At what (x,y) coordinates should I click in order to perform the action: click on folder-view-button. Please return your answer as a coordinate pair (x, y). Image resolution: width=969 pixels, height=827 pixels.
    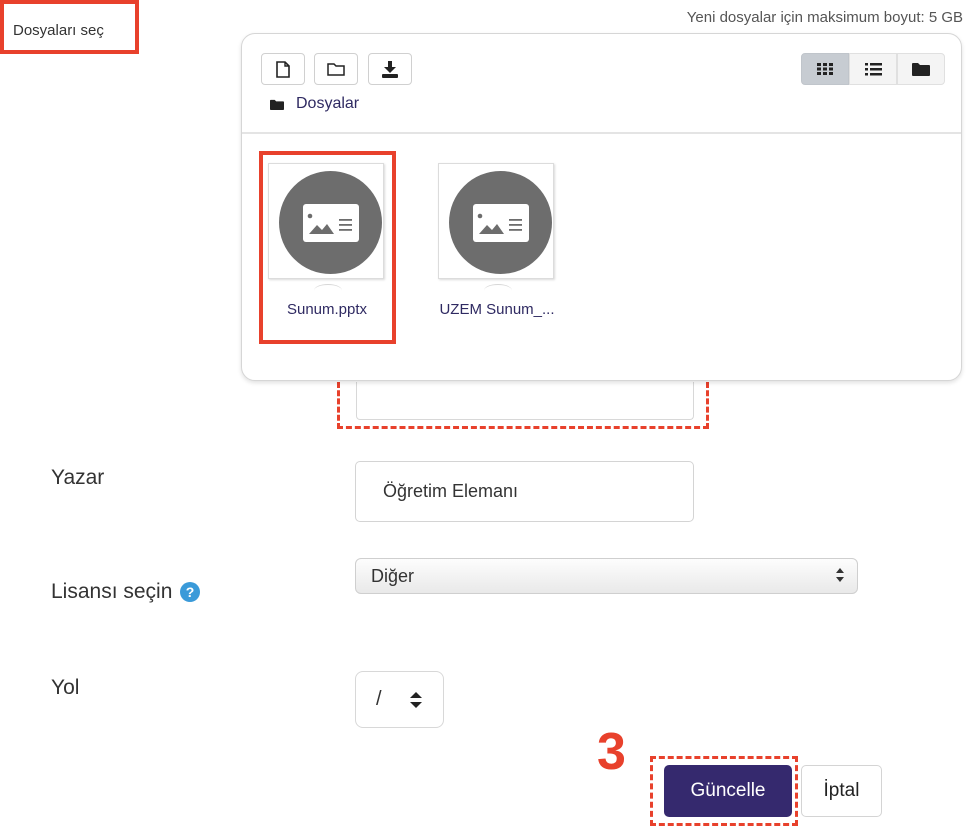
    Looking at the image, I should click on (921, 69).